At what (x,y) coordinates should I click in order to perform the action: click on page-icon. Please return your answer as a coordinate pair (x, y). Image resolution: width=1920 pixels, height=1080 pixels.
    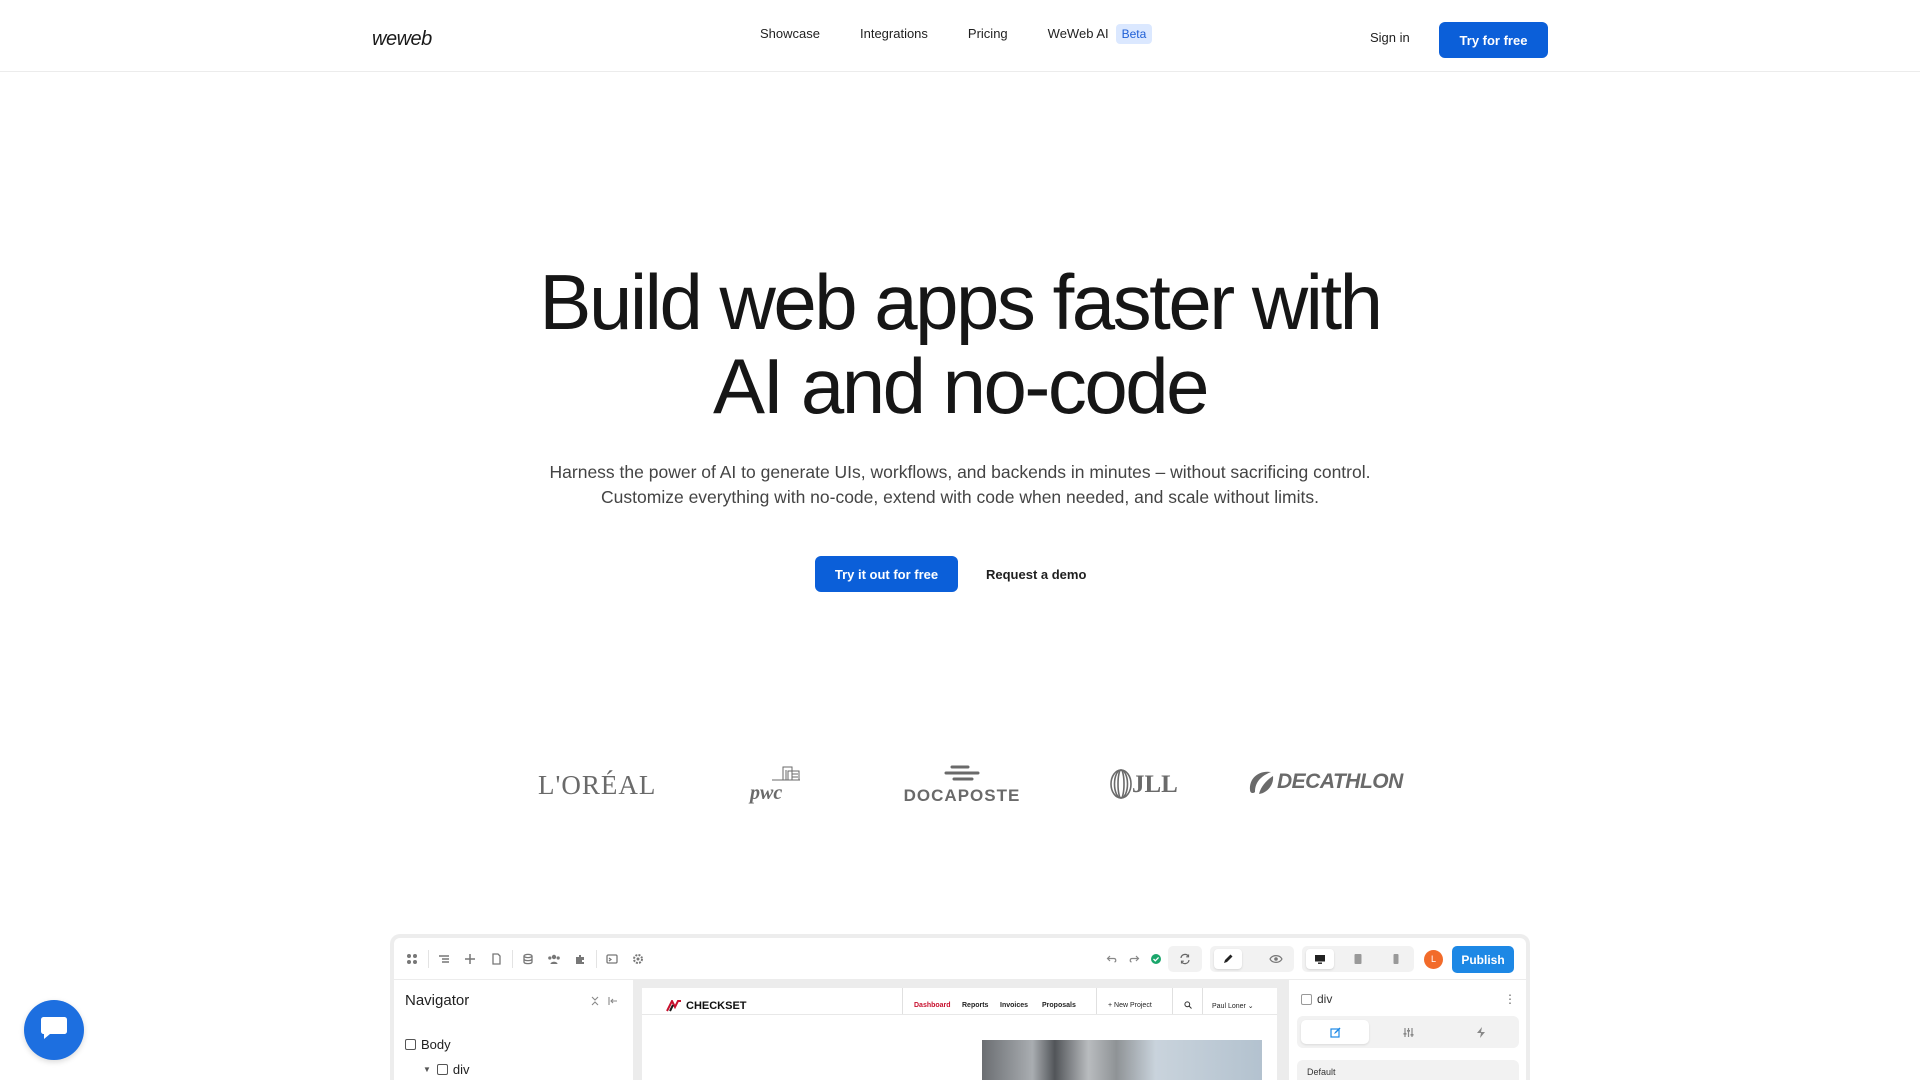
    Looking at the image, I should click on (496, 959).